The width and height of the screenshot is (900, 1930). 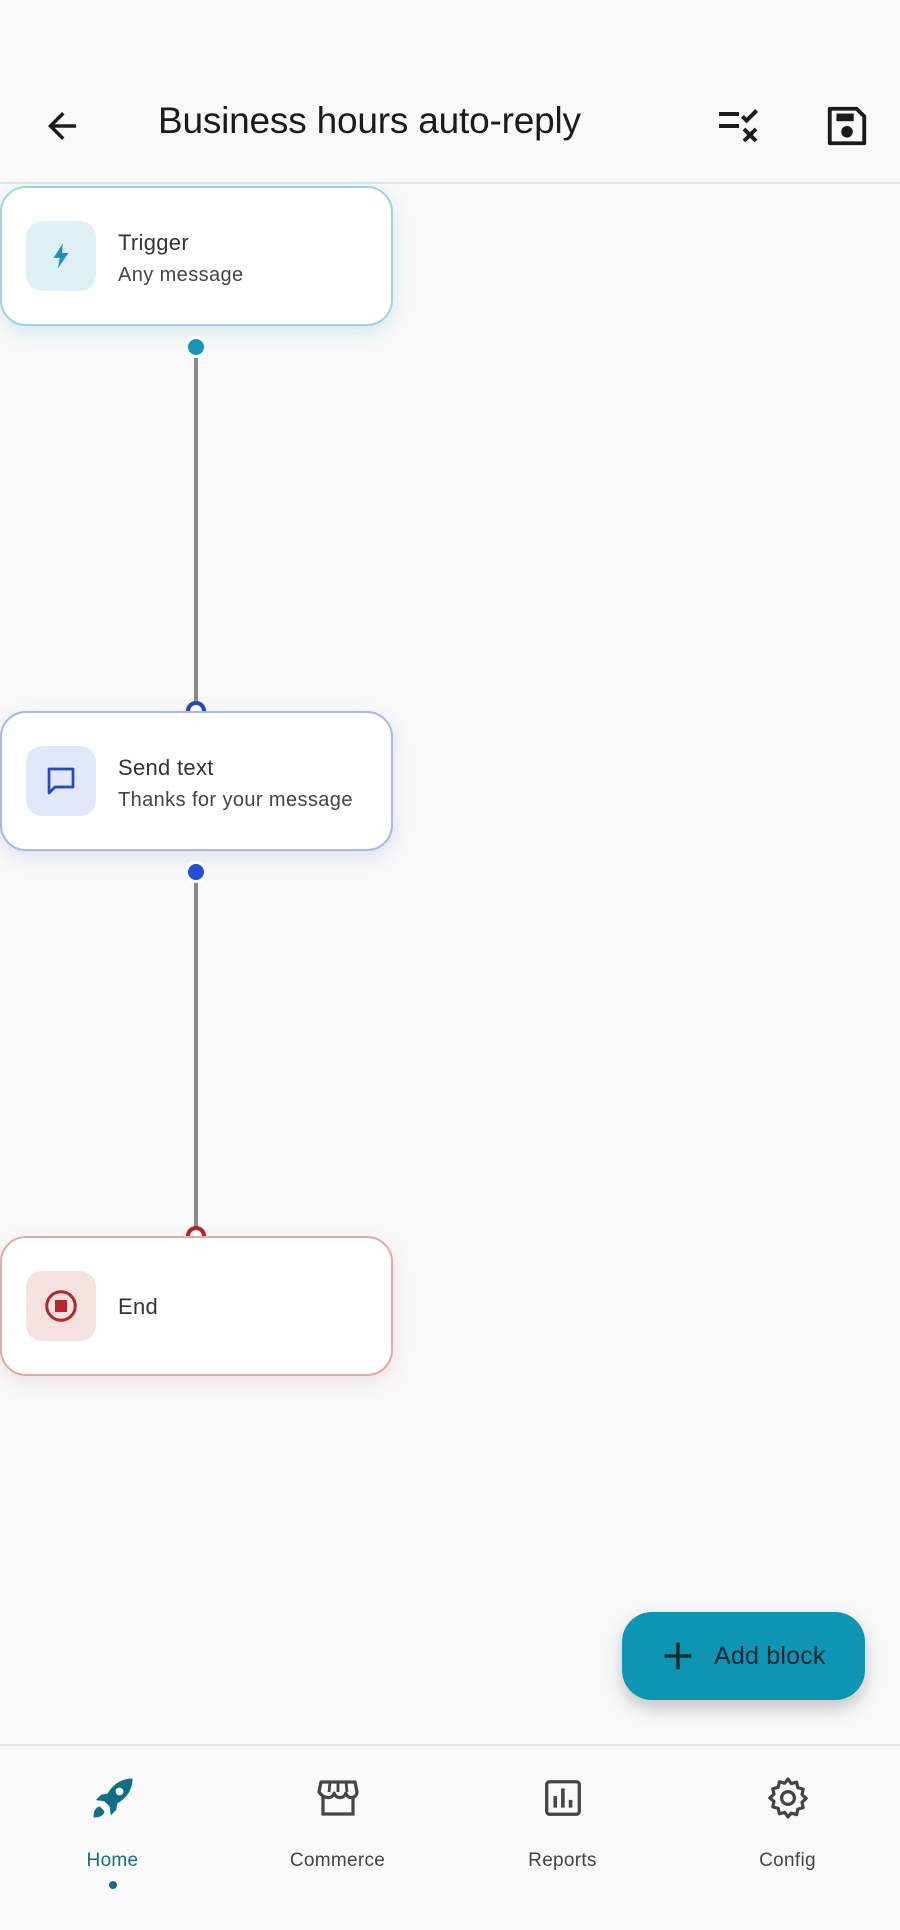 What do you see at coordinates (562, 1860) in the screenshot?
I see `nav-label: Reports` at bounding box center [562, 1860].